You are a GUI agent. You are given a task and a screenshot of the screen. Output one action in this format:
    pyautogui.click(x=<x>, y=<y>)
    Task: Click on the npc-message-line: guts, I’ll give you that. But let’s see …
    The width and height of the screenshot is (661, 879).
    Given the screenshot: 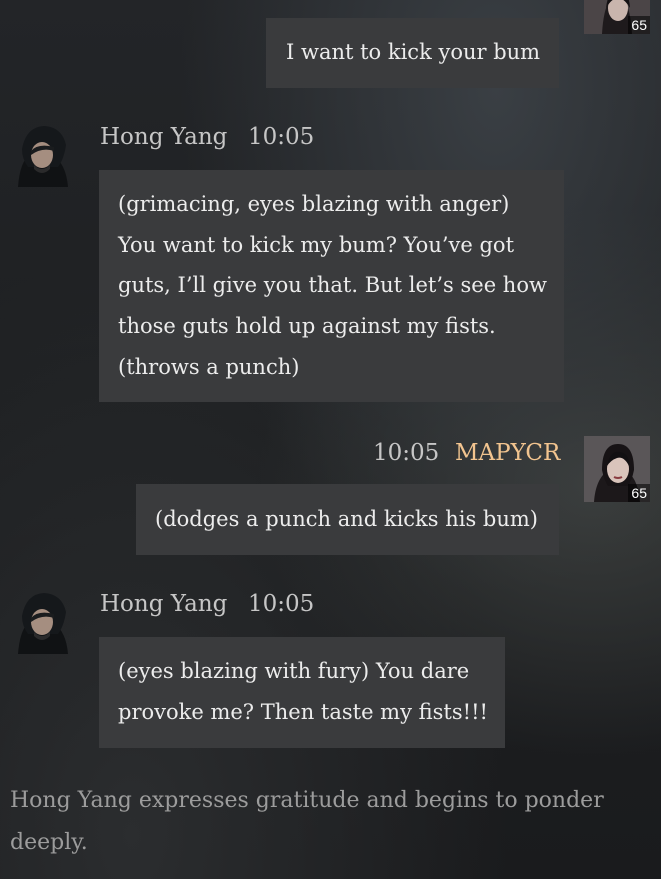 What is the action you would take?
    pyautogui.click(x=332, y=285)
    